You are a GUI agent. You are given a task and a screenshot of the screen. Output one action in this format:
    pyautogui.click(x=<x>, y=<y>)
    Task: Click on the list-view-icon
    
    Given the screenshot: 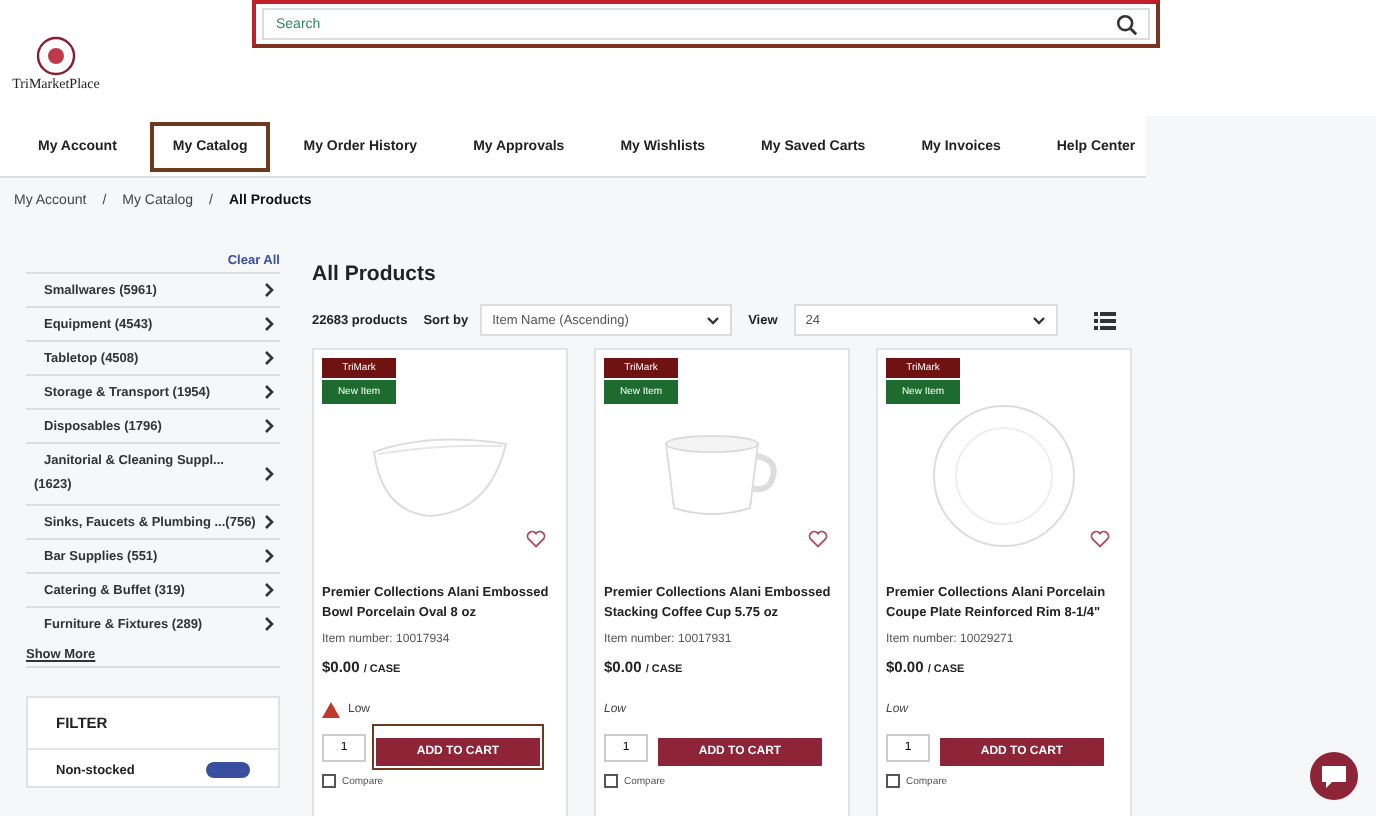 What is the action you would take?
    pyautogui.click(x=1104, y=320)
    